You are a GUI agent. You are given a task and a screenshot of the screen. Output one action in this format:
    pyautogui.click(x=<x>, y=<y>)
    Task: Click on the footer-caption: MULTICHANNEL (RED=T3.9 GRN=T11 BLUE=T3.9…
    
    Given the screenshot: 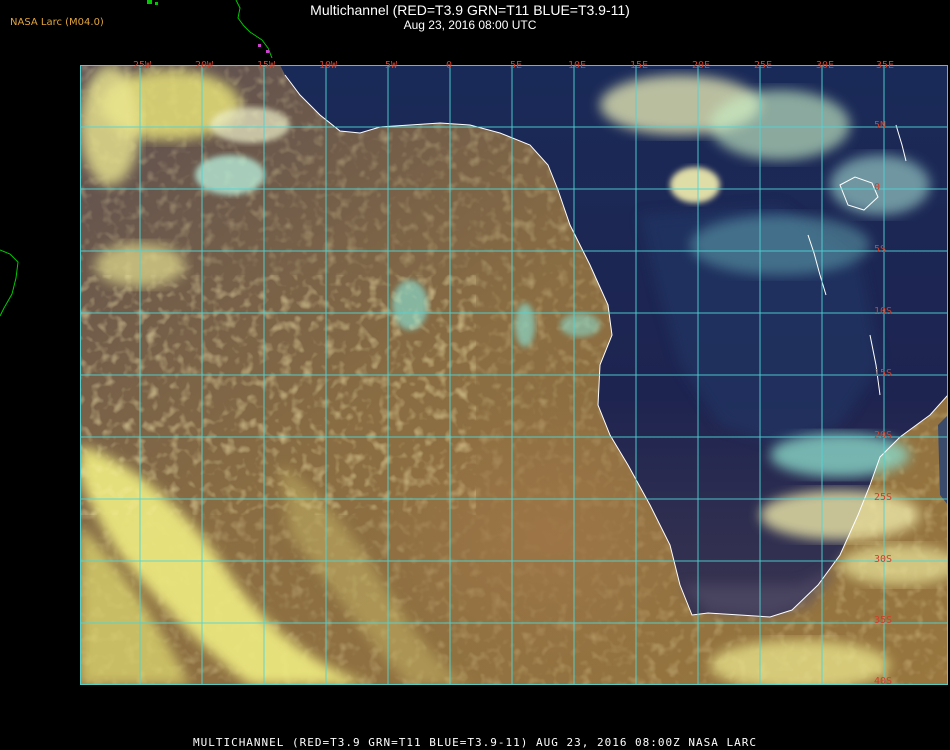 What is the action you would take?
    pyautogui.click(x=475, y=742)
    